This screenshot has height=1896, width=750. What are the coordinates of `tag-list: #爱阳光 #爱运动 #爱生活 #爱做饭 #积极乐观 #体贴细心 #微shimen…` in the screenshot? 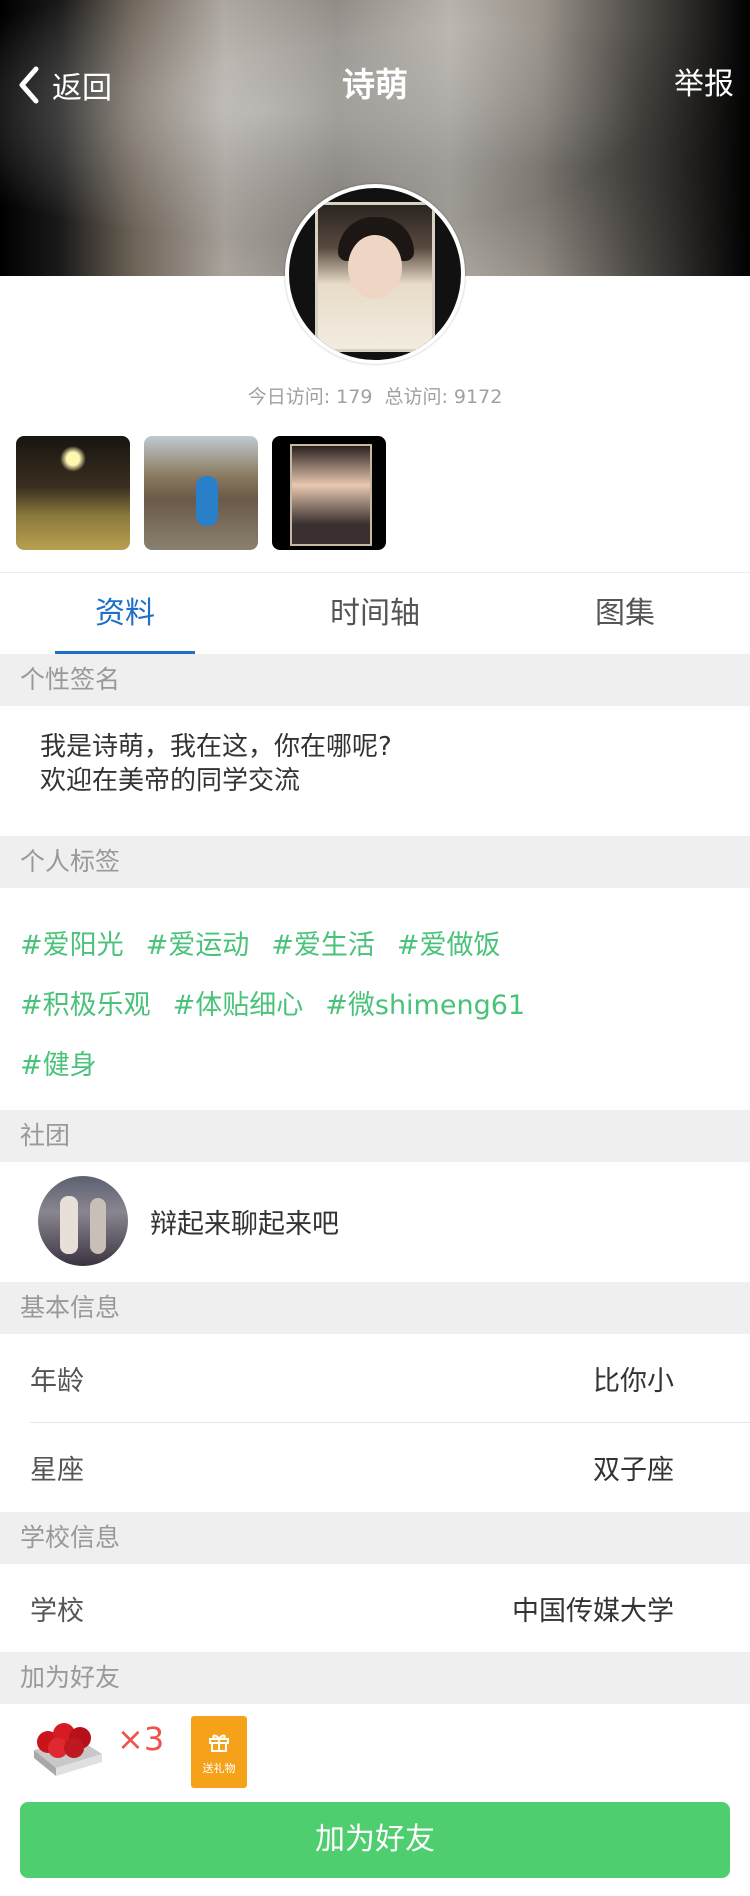 It's located at (380, 1002).